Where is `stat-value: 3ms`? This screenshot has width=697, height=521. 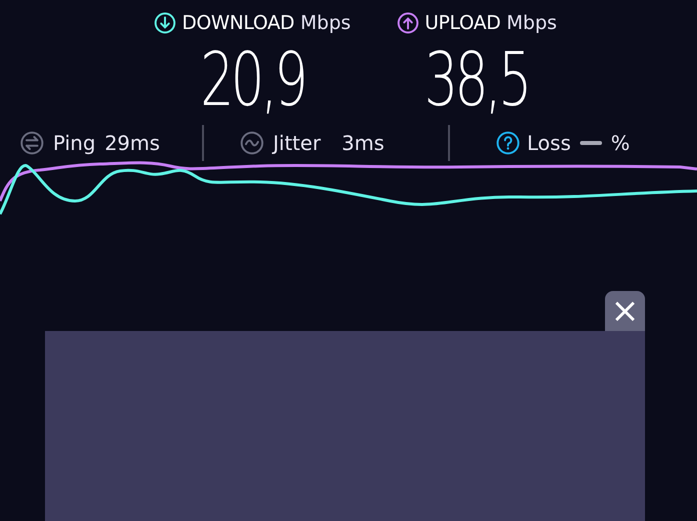
stat-value: 3ms is located at coordinates (363, 143).